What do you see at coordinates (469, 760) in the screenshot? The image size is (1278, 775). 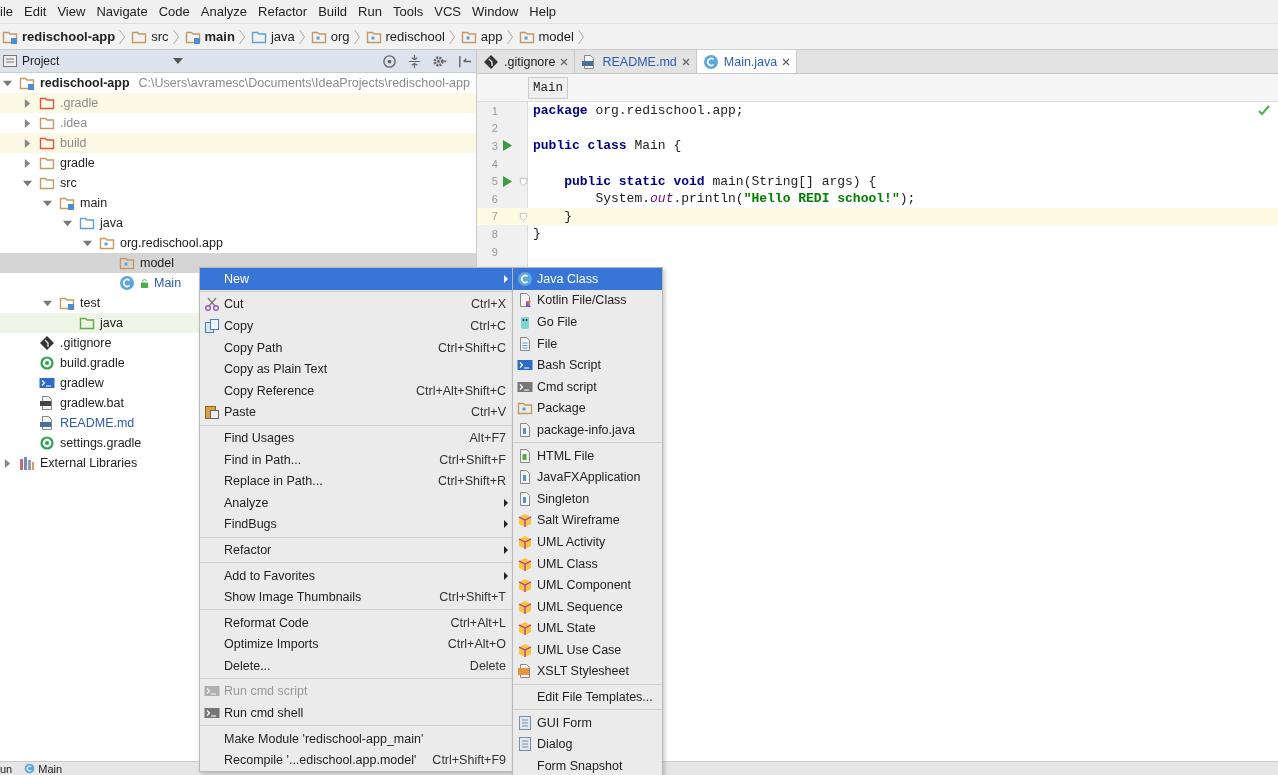 I see `shortcut-label: Ctrl+Shift+F9` at bounding box center [469, 760].